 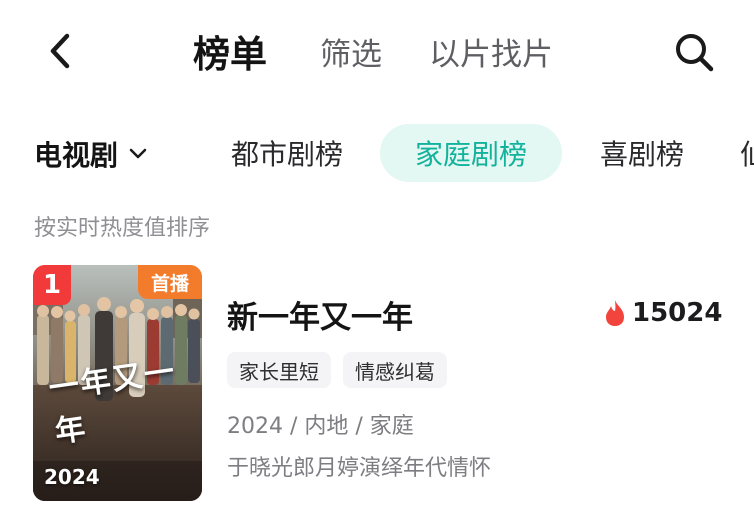 What do you see at coordinates (337, 370) in the screenshot?
I see `tag-list: 家长里短 情感纠葛` at bounding box center [337, 370].